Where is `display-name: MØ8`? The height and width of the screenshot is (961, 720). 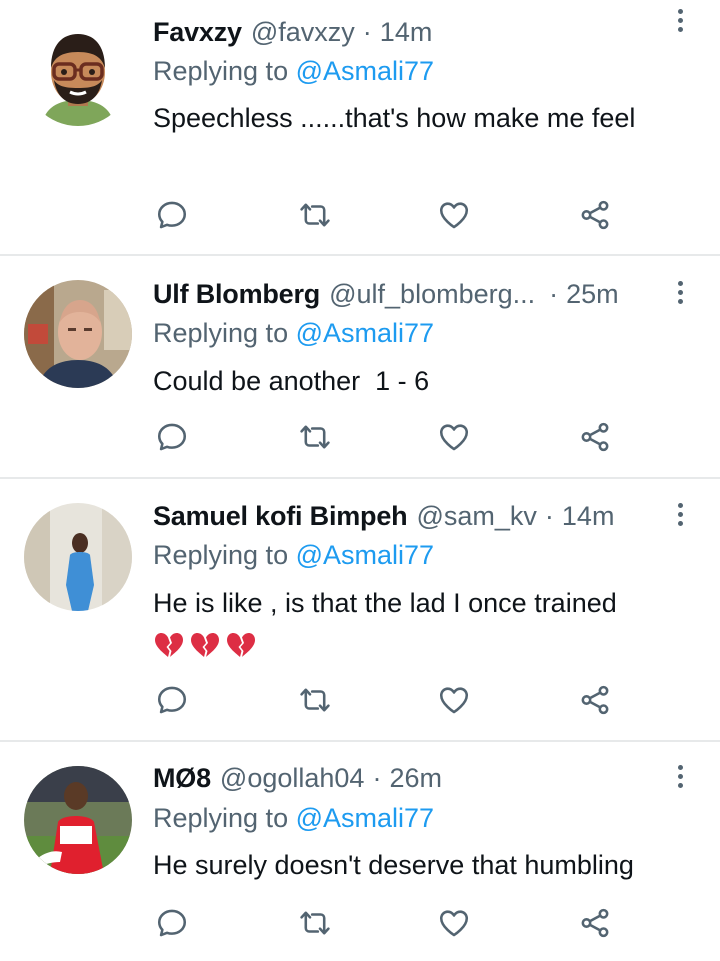
display-name: MØ8 is located at coordinates (182, 778).